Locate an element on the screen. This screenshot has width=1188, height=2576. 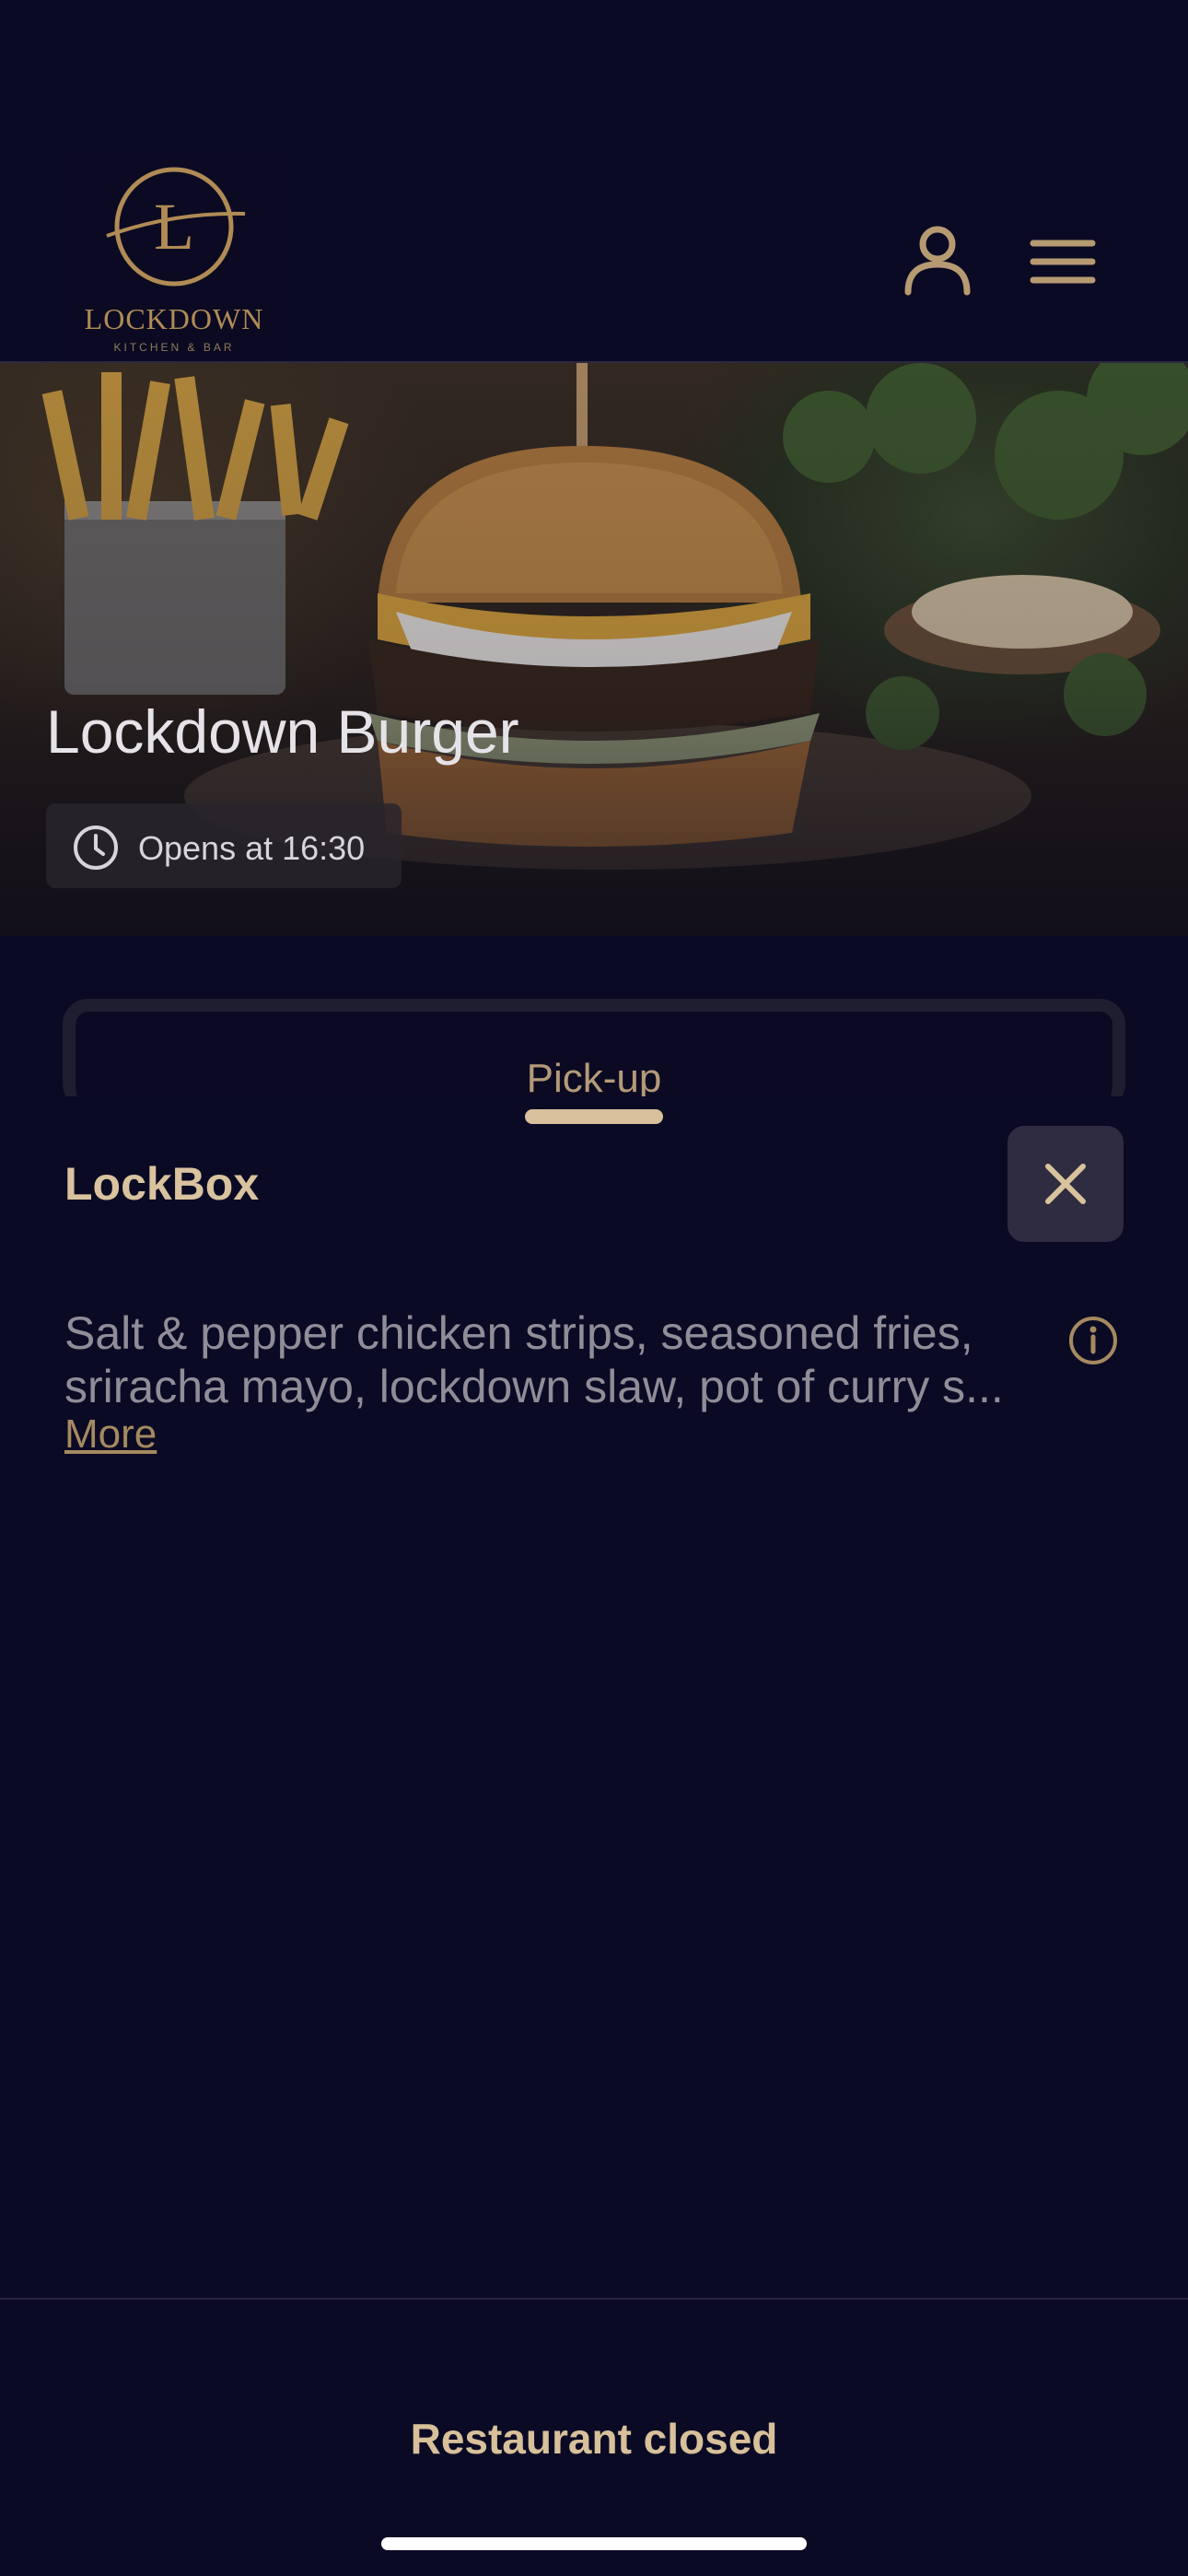
brand-logo: L LOCKDOWN KITCHEN & BAR is located at coordinates (174, 265).